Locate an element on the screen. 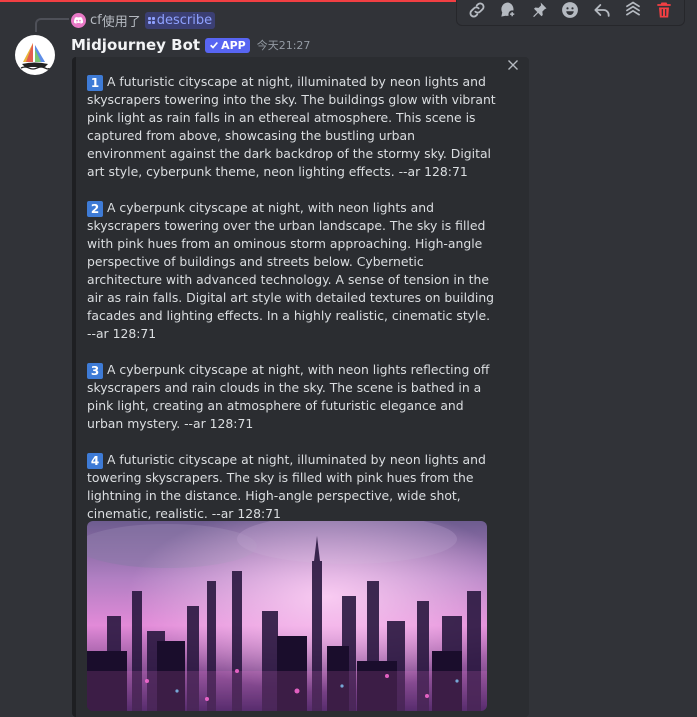 This screenshot has width=697, height=717. link-icon is located at coordinates (477, 10).